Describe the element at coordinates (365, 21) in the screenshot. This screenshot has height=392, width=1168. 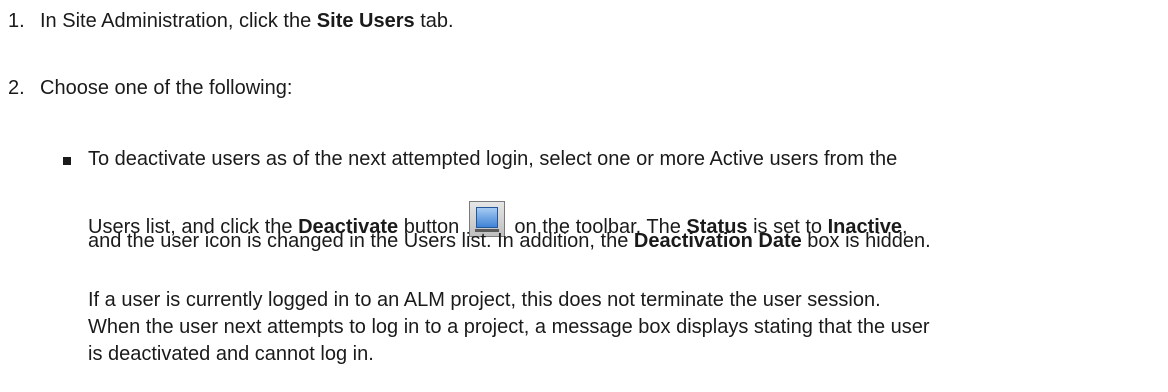
I see `site-users-tab-ref: Site Users` at that location.